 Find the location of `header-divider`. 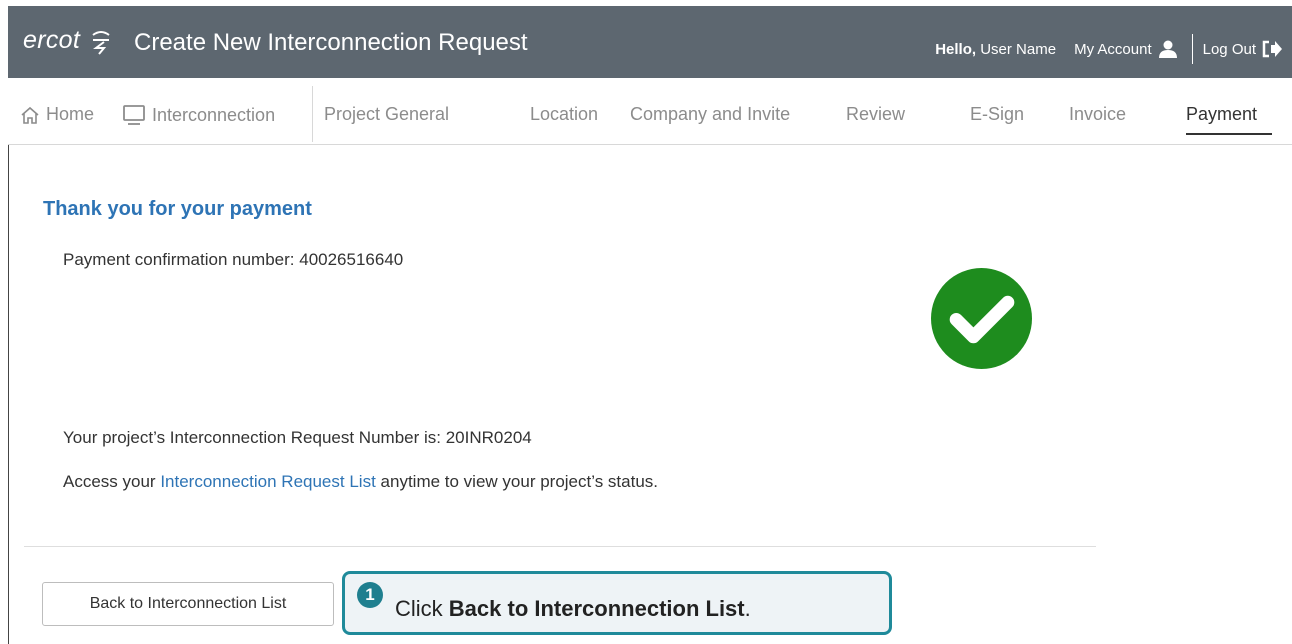

header-divider is located at coordinates (1192, 49).